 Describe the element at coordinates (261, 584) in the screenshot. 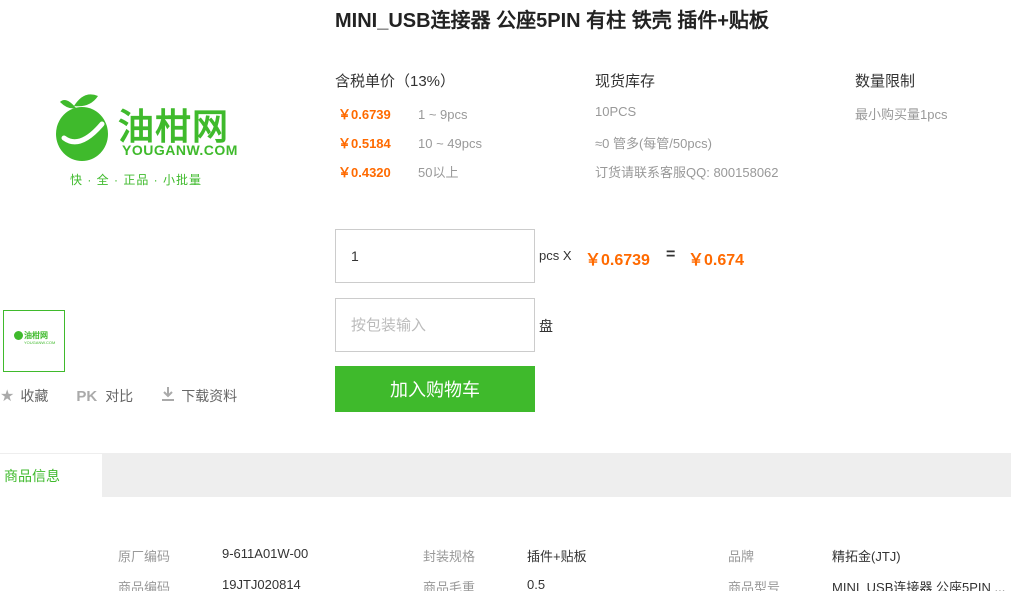

I see `spec-value: 19JTJ020814` at that location.